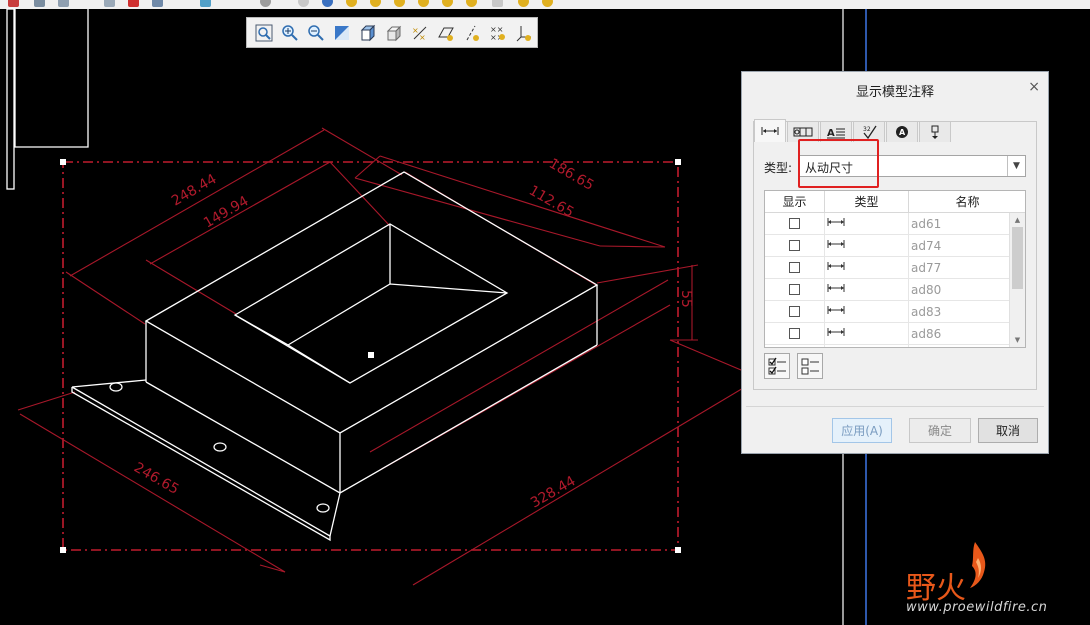 The image size is (1090, 625). I want to click on drawing-frame-left, so click(47, 99).